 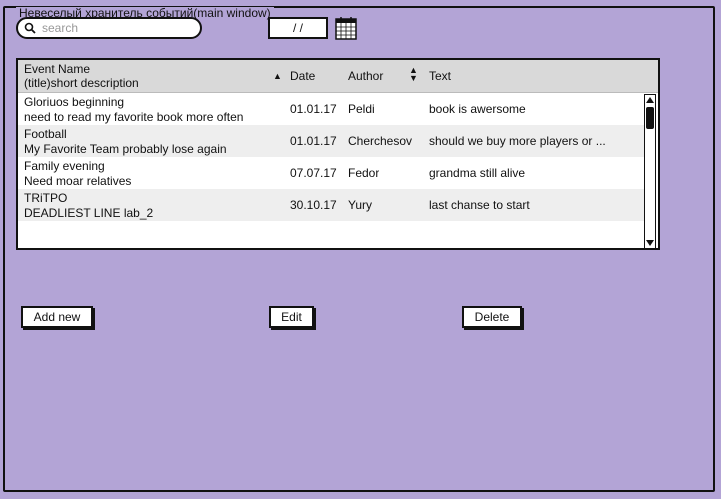 I want to click on header-text: Text, so click(x=440, y=76).